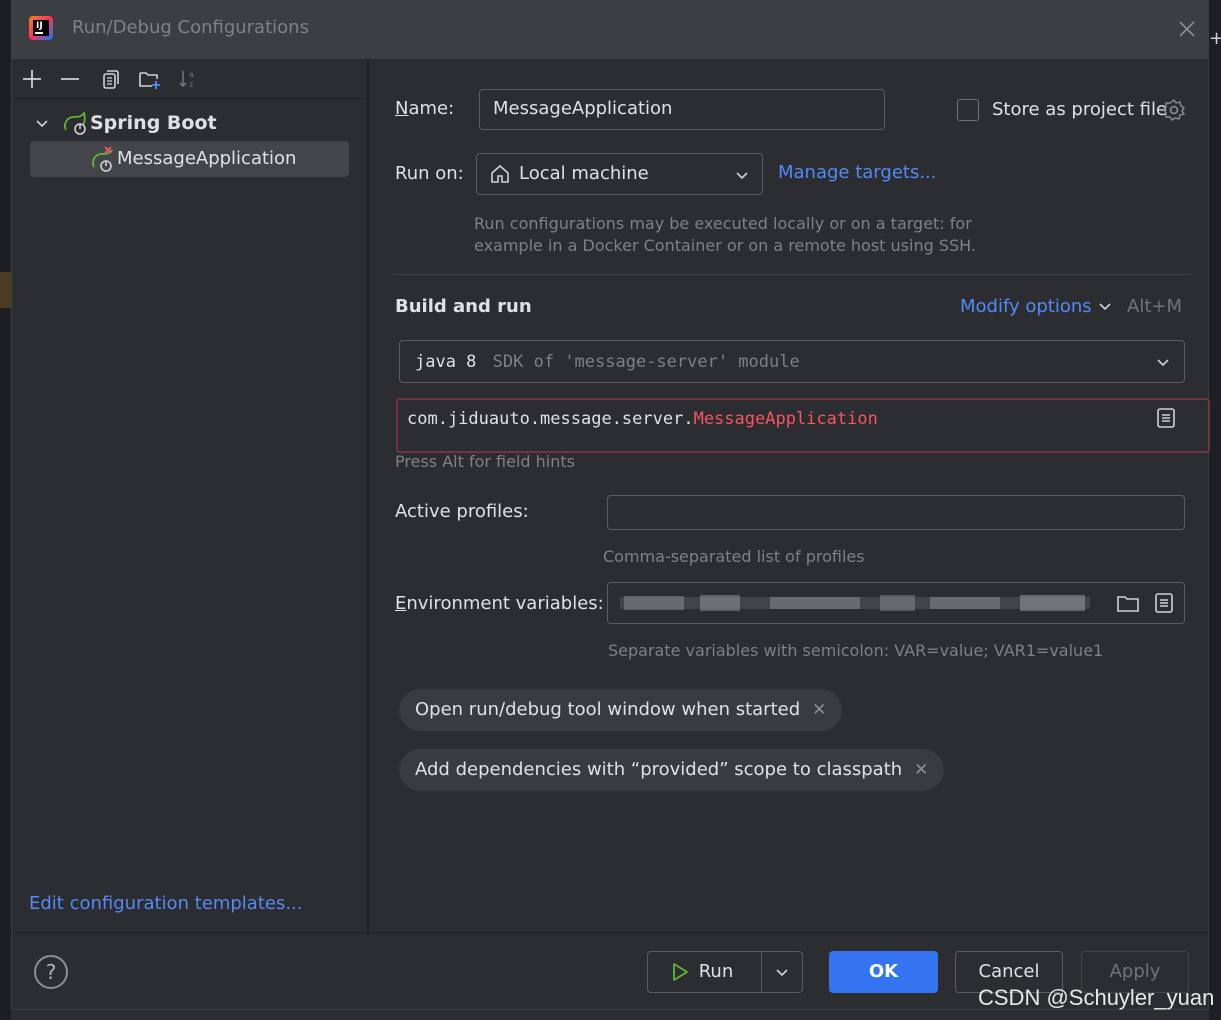 The height and width of the screenshot is (1020, 1221). I want to click on active-profiles-label: Active profiles:, so click(462, 511).